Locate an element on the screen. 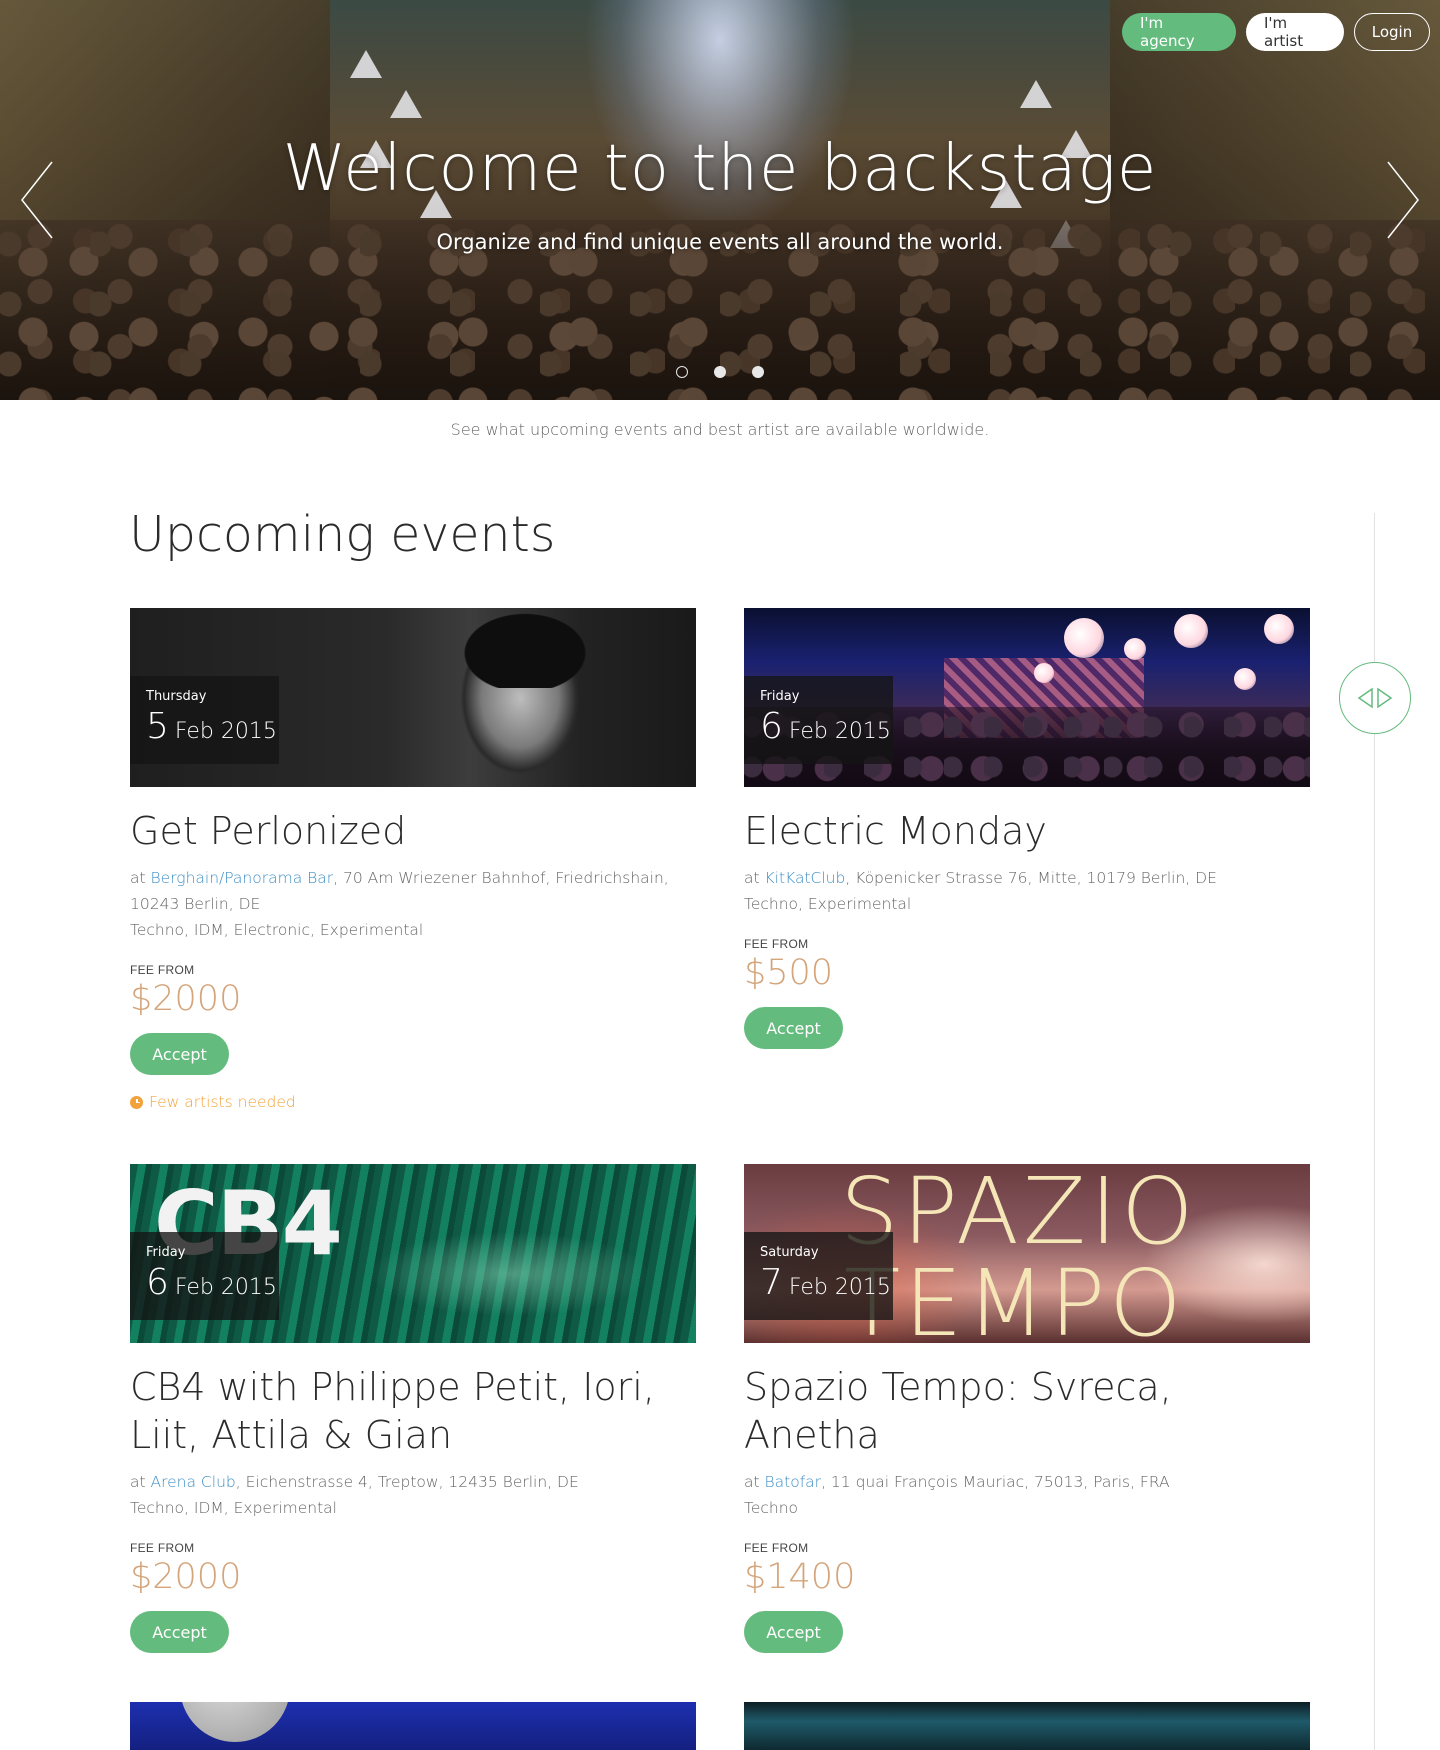 Image resolution: width=1440 pixels, height=1750 pixels. top-nav: I'm agency I'm artist Login is located at coordinates (1276, 32).